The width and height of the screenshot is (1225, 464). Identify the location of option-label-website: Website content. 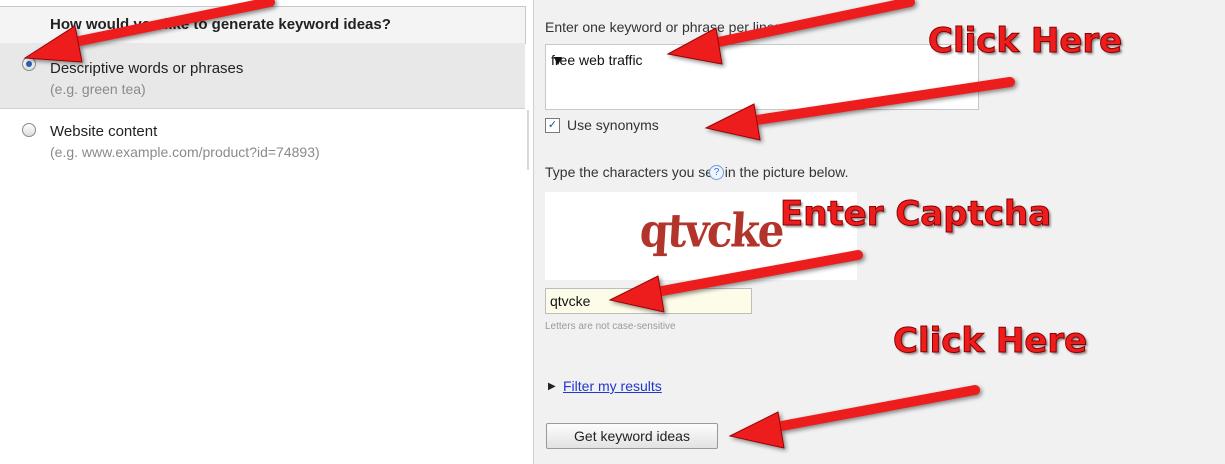
(104, 131).